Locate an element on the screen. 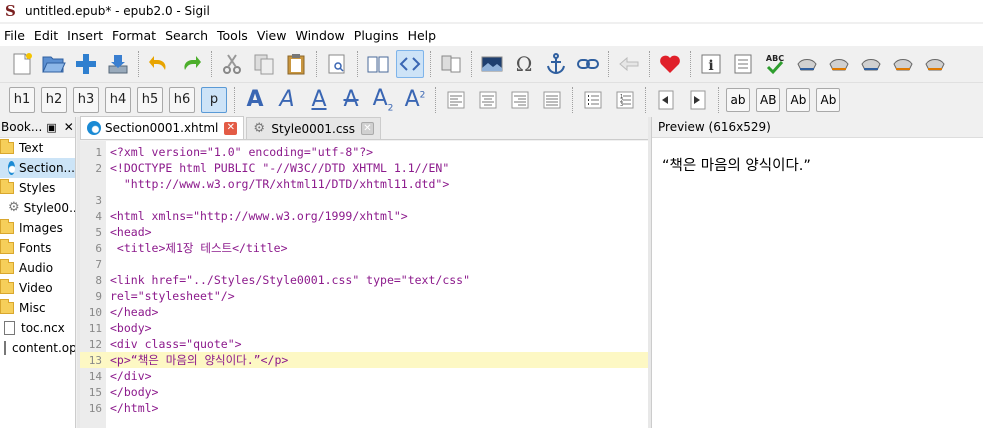  tree-item-video: Video is located at coordinates (37, 288).